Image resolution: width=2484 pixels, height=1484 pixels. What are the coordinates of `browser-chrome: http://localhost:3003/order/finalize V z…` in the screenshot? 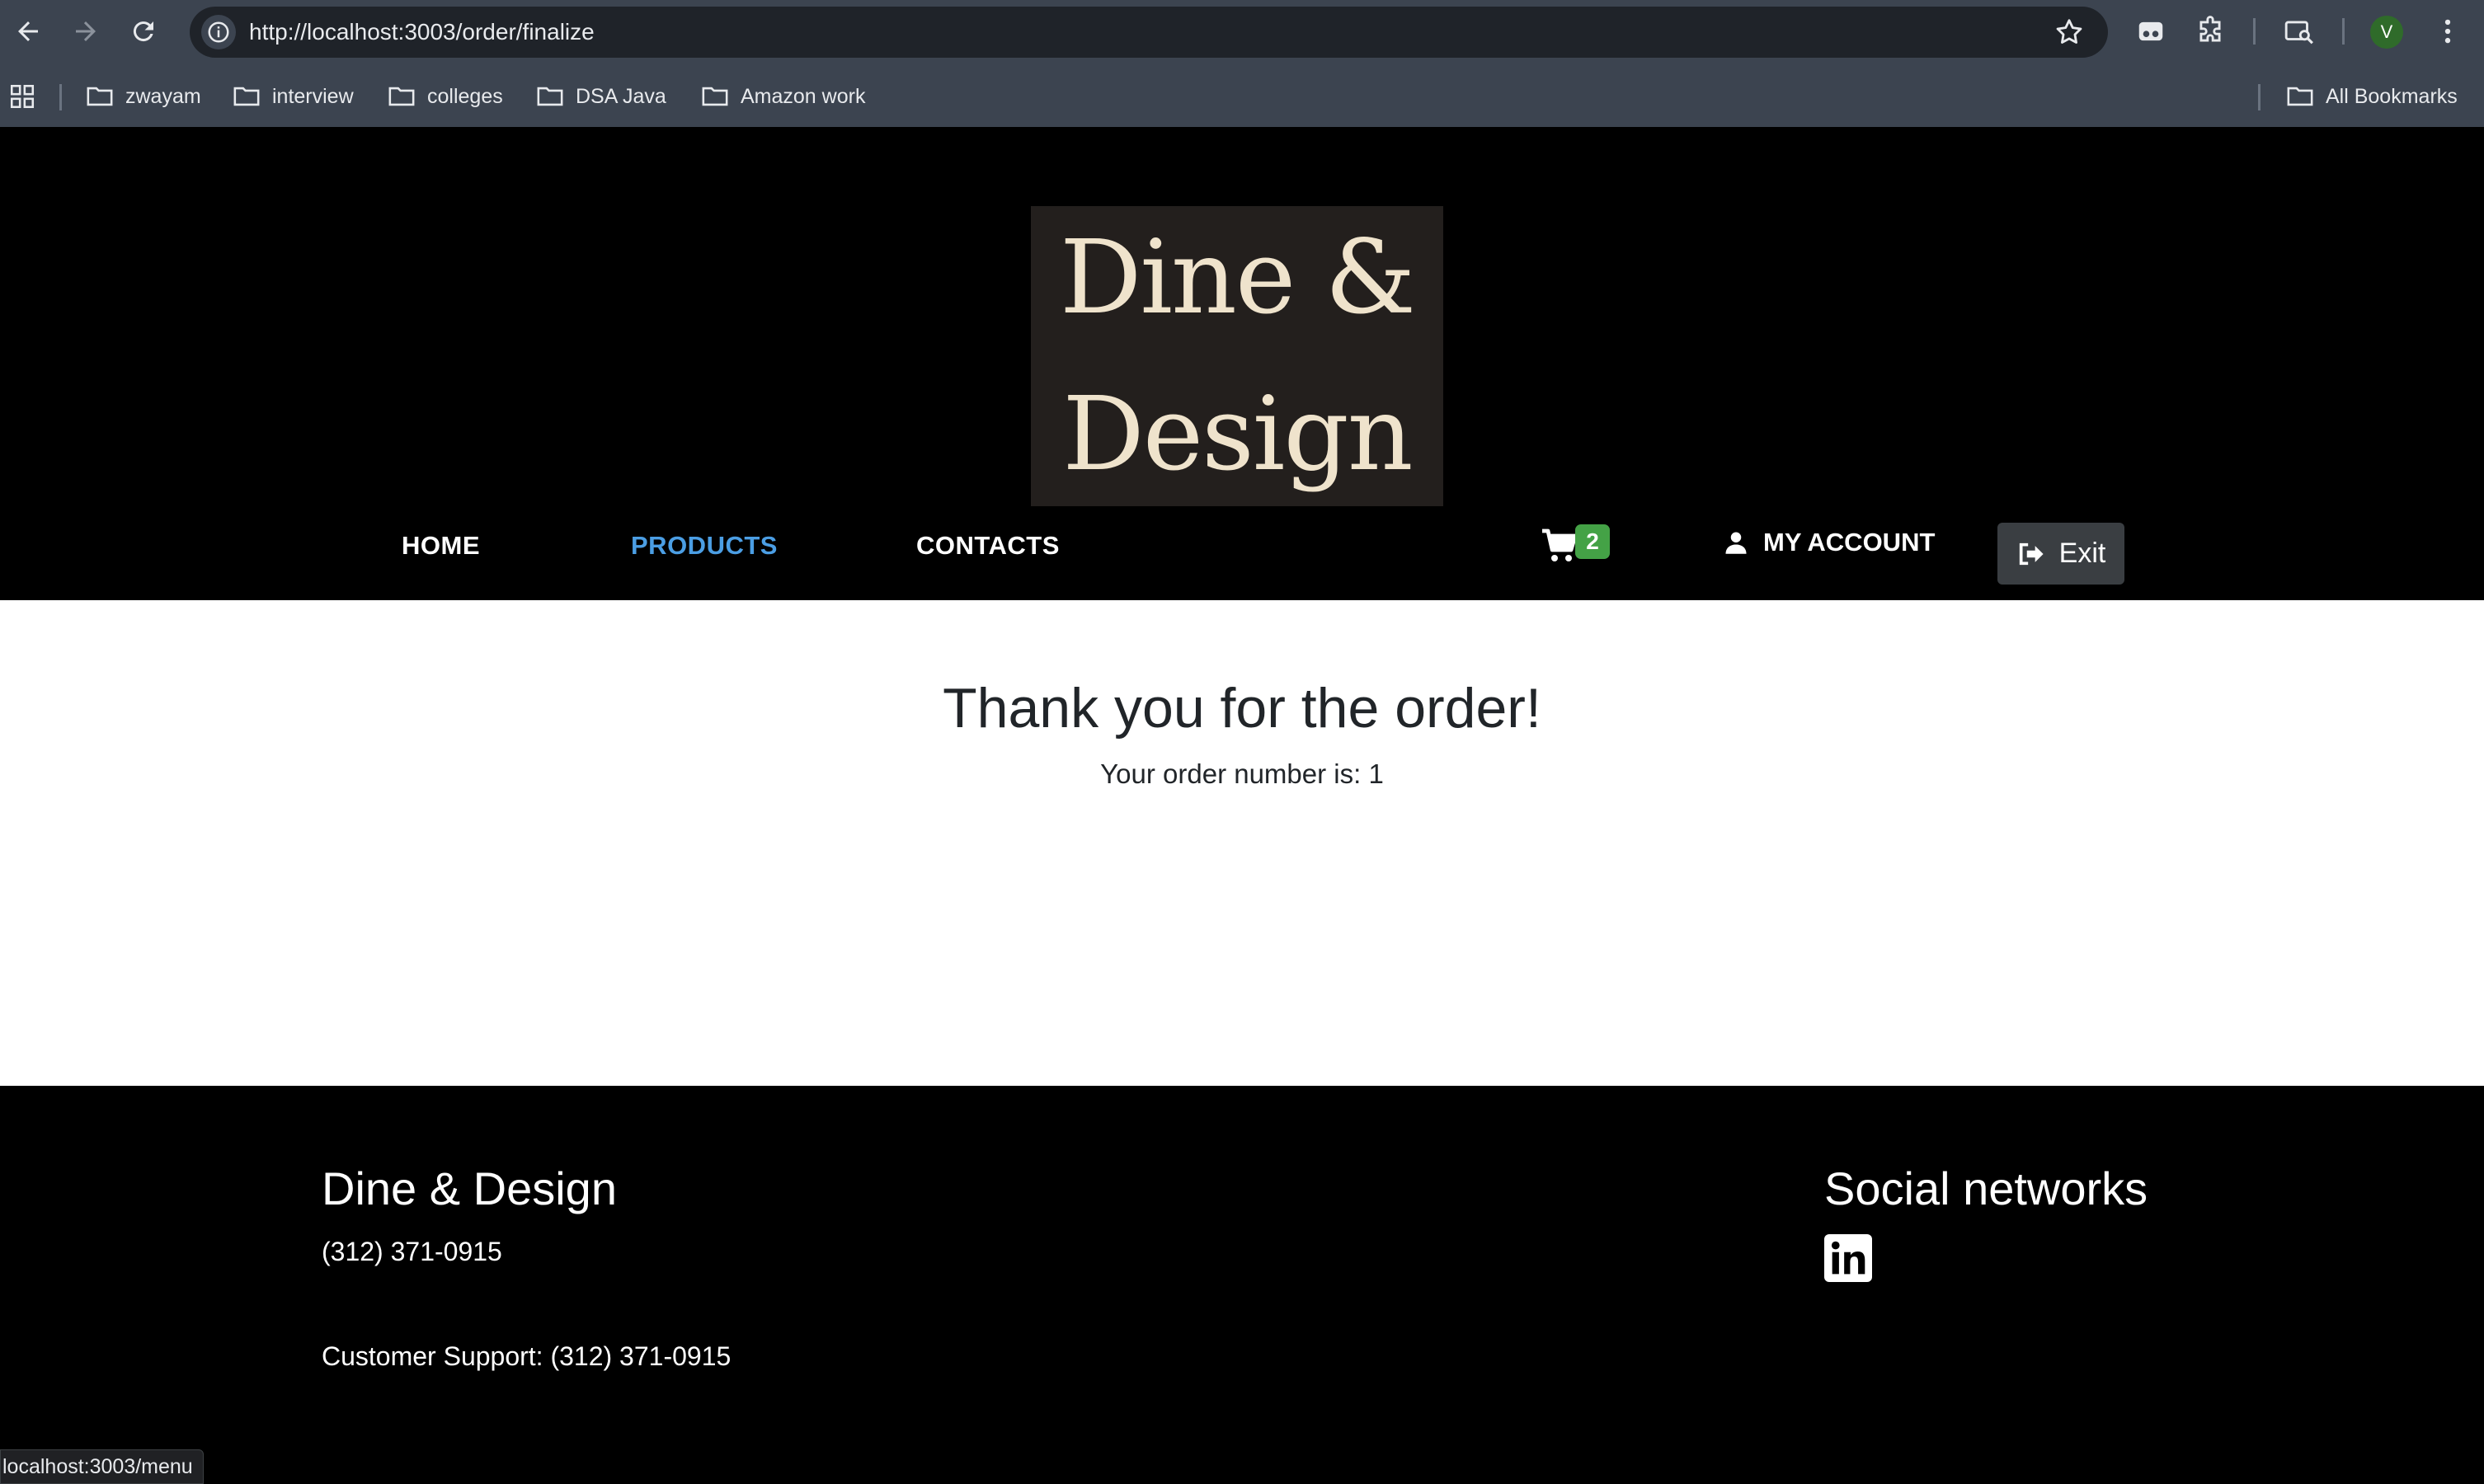 It's located at (1242, 63).